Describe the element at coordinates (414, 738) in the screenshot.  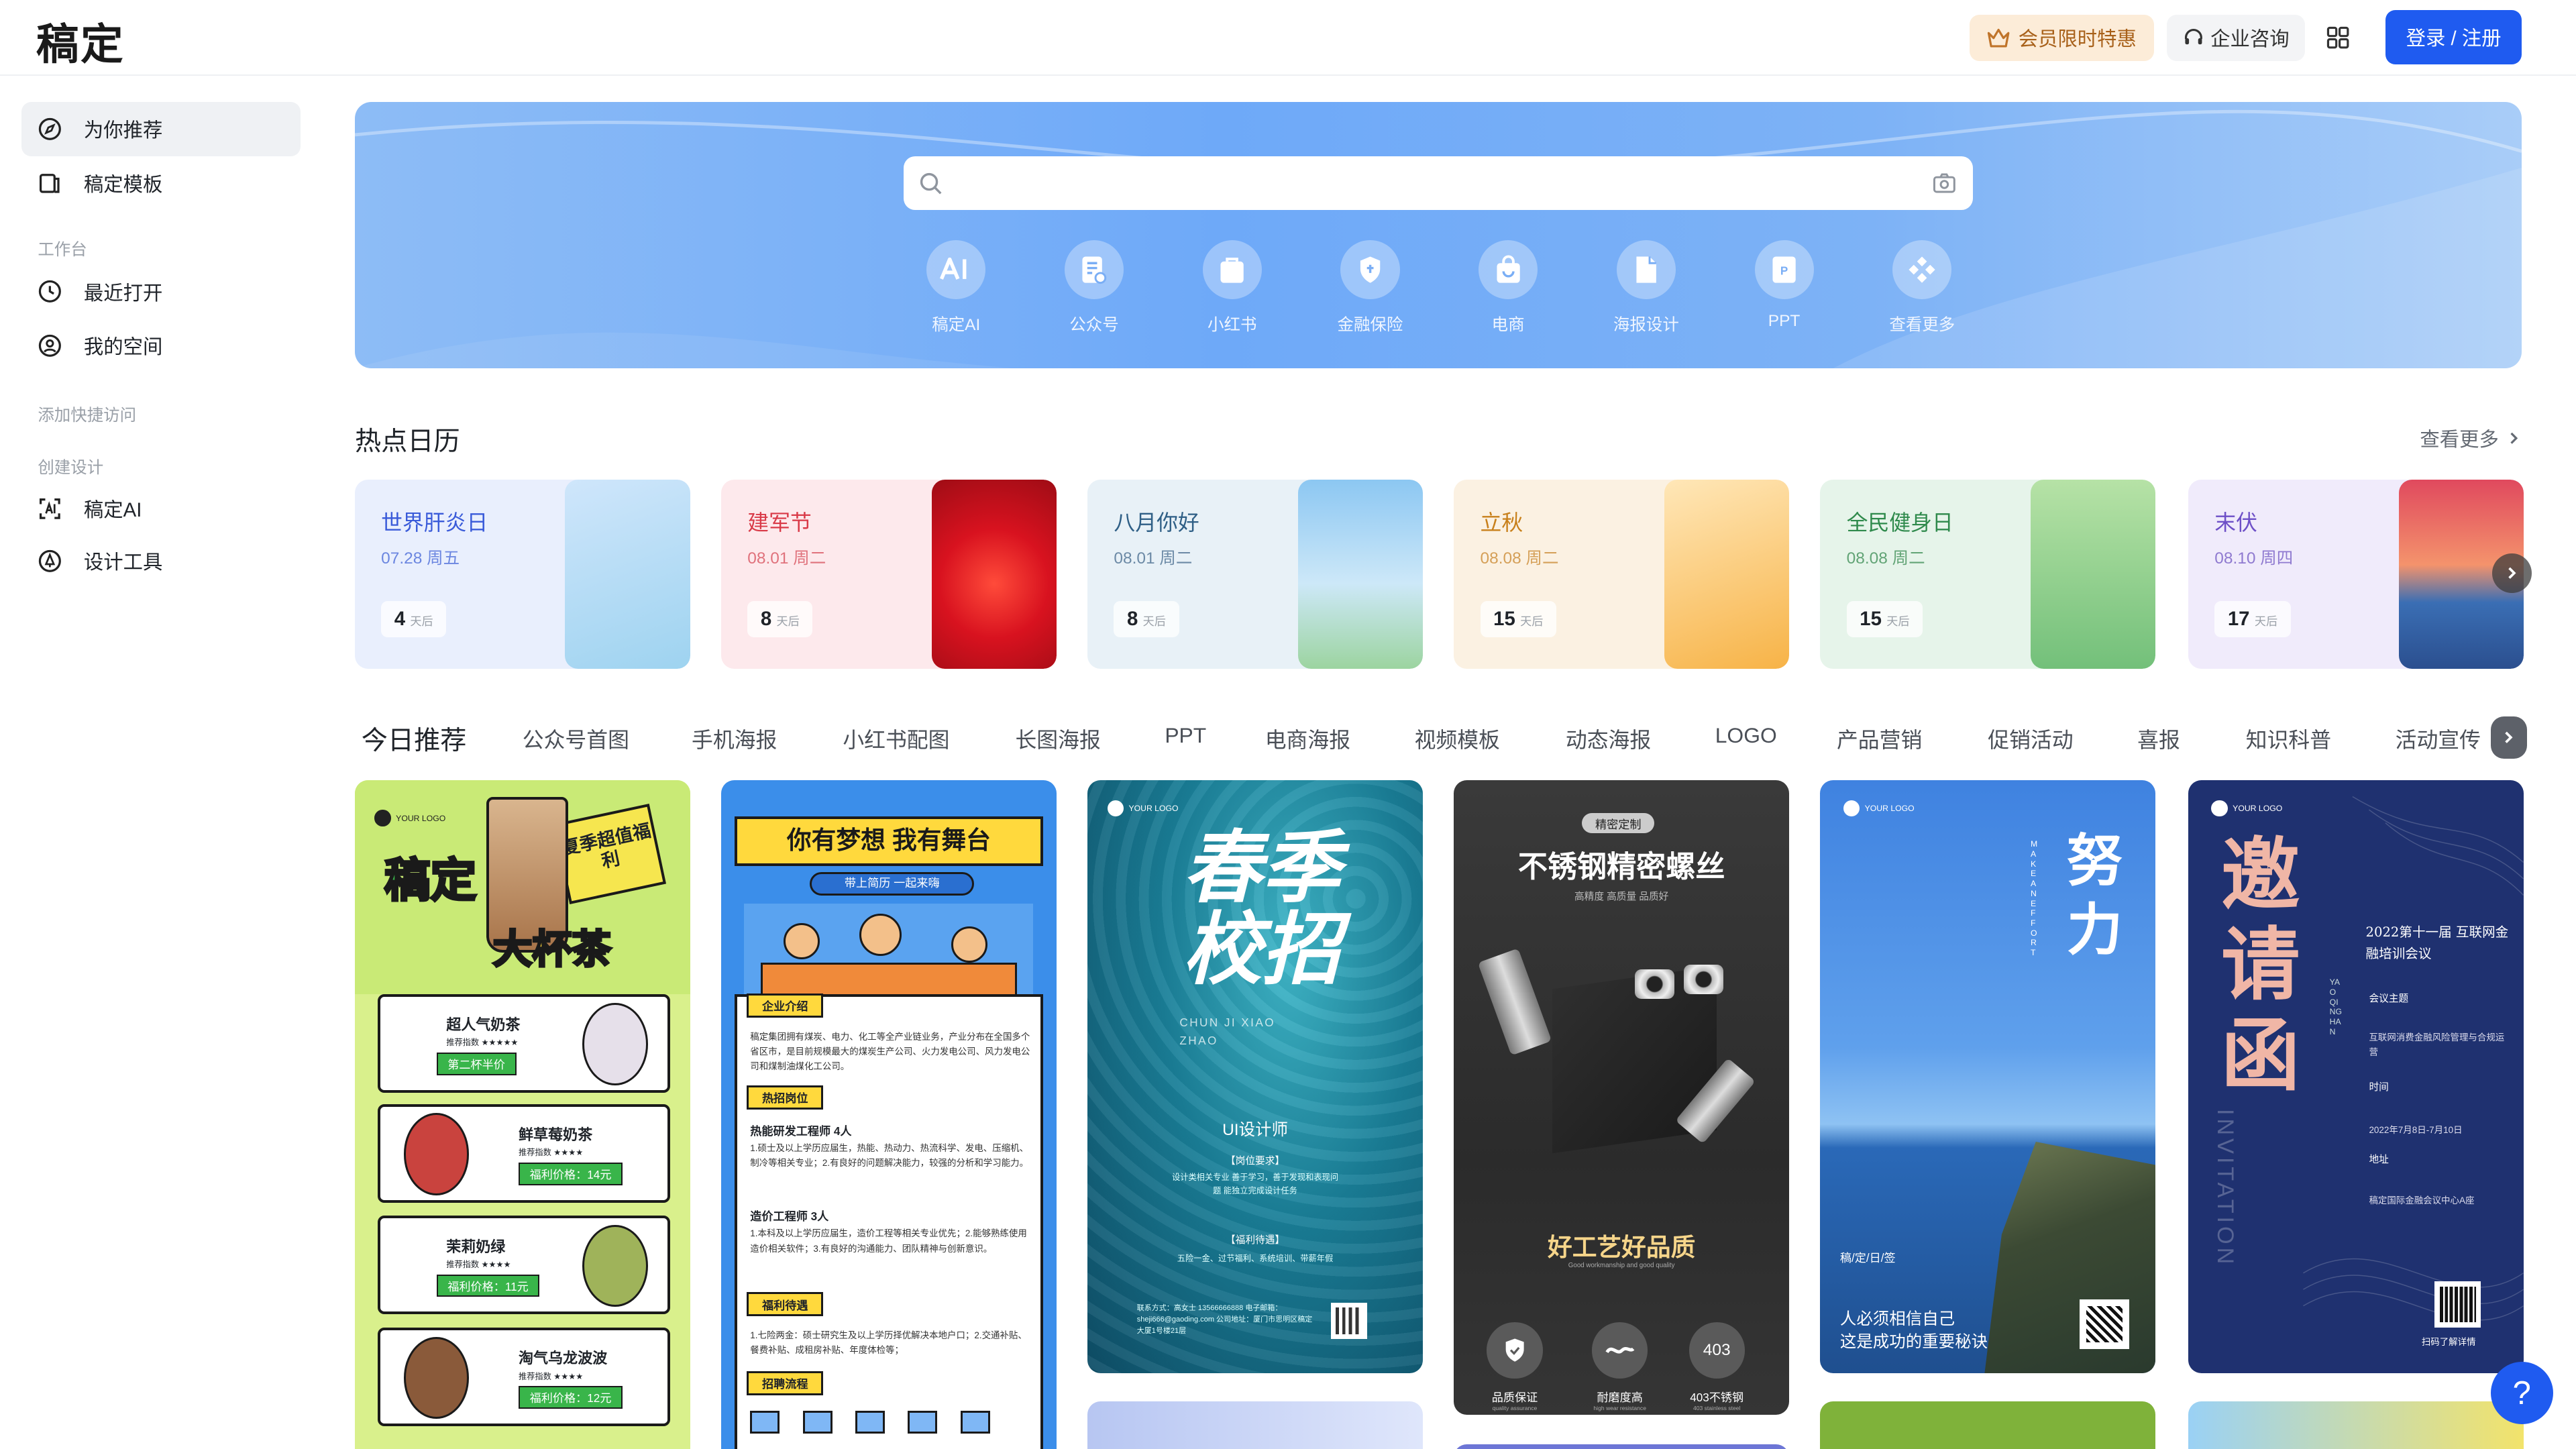
I see `tab-today-recommend: 今日推荐` at that location.